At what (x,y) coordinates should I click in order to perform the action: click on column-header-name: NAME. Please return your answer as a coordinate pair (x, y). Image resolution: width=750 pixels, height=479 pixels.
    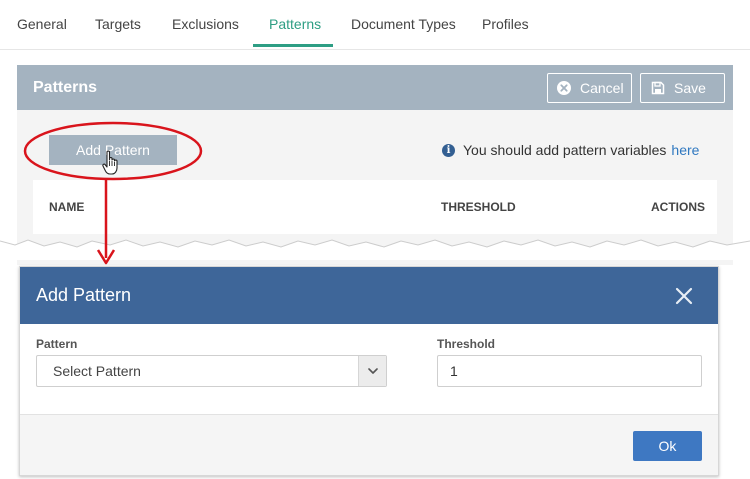
    Looking at the image, I should click on (66, 207).